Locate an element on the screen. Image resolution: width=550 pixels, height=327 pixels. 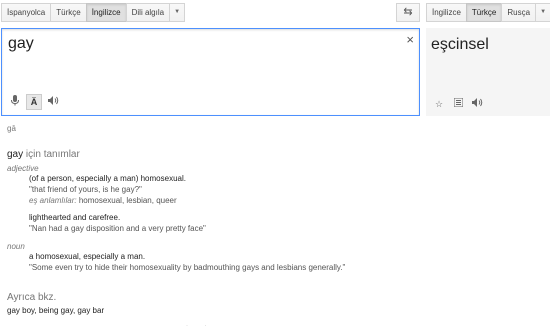
microphone-icon is located at coordinates (15, 102).